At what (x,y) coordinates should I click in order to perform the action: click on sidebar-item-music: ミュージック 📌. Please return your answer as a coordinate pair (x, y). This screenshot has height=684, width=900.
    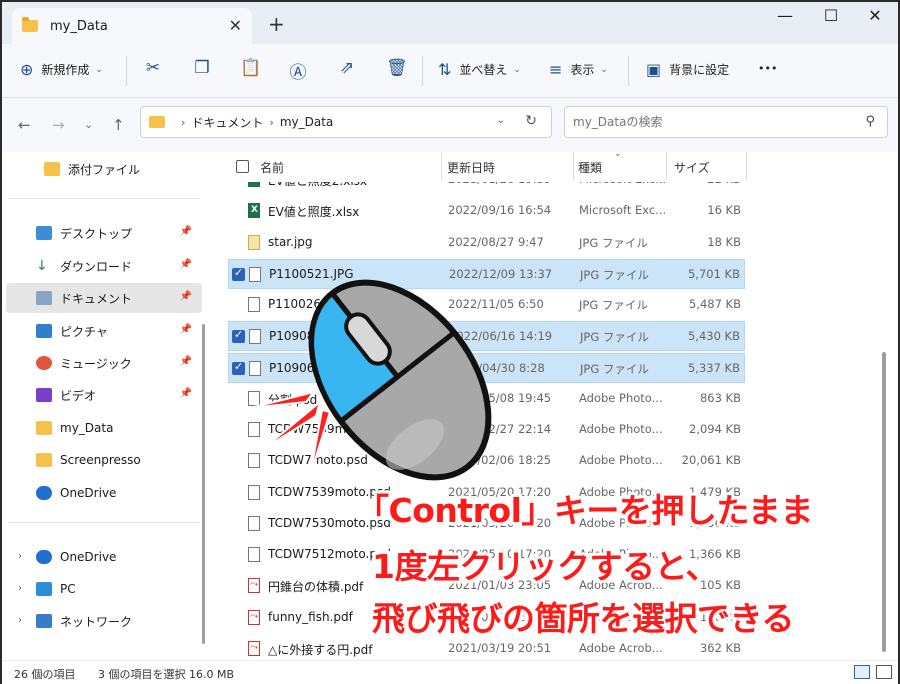
    Looking at the image, I should click on (104, 363).